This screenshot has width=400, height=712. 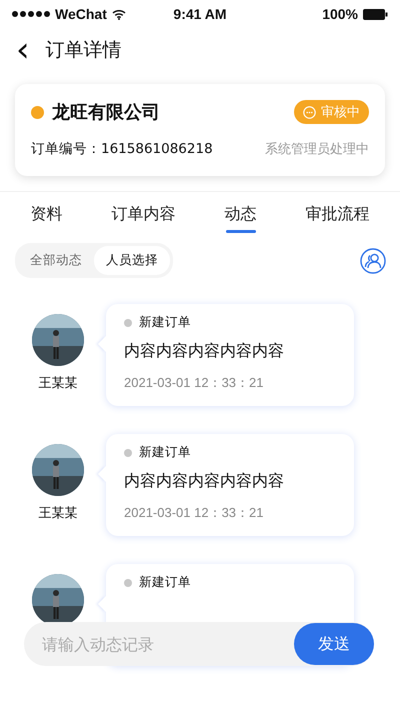 I want to click on filter-option: 全部动态, so click(x=56, y=260).